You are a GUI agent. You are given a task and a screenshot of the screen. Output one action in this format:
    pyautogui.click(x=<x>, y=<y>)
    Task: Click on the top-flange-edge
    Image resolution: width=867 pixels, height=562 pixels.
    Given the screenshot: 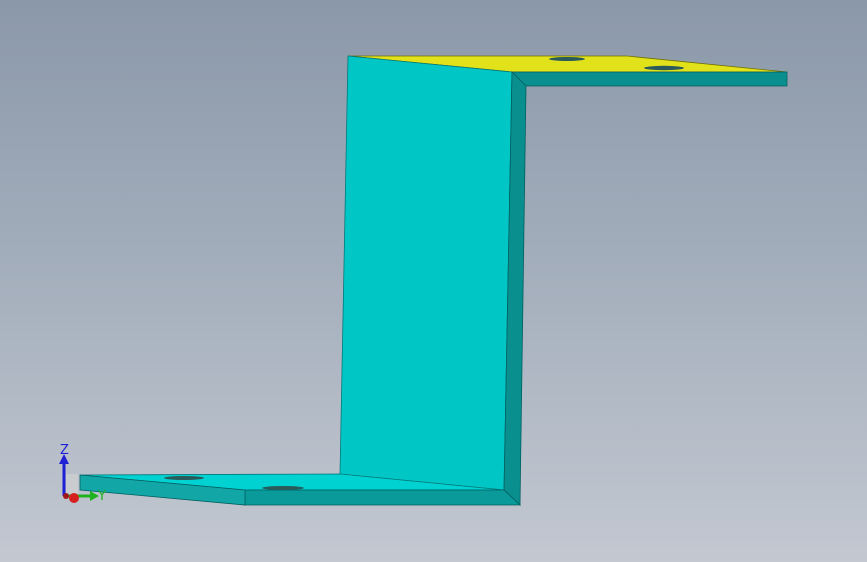 What is the action you would take?
    pyautogui.click(x=649, y=79)
    